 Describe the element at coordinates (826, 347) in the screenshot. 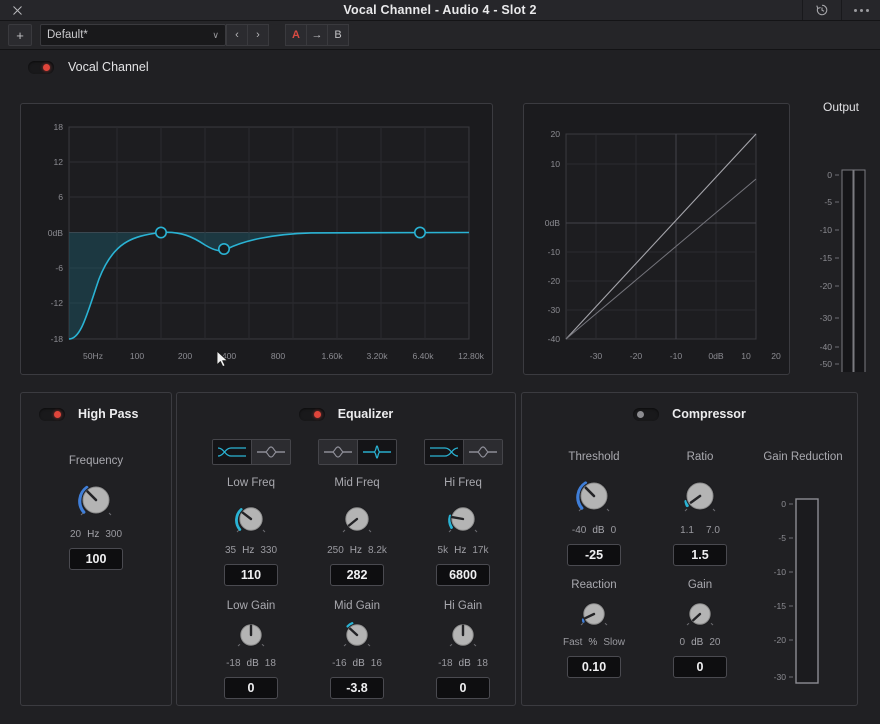

I see `output-tick: -40` at that location.